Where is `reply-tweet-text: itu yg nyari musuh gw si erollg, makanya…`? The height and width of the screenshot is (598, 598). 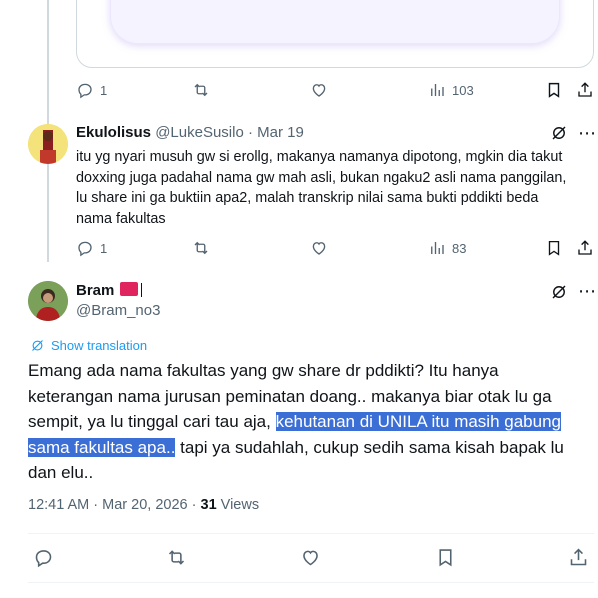
reply-tweet-text: itu yg nyari musuh gw si erollg, makanya… is located at coordinates (321, 188).